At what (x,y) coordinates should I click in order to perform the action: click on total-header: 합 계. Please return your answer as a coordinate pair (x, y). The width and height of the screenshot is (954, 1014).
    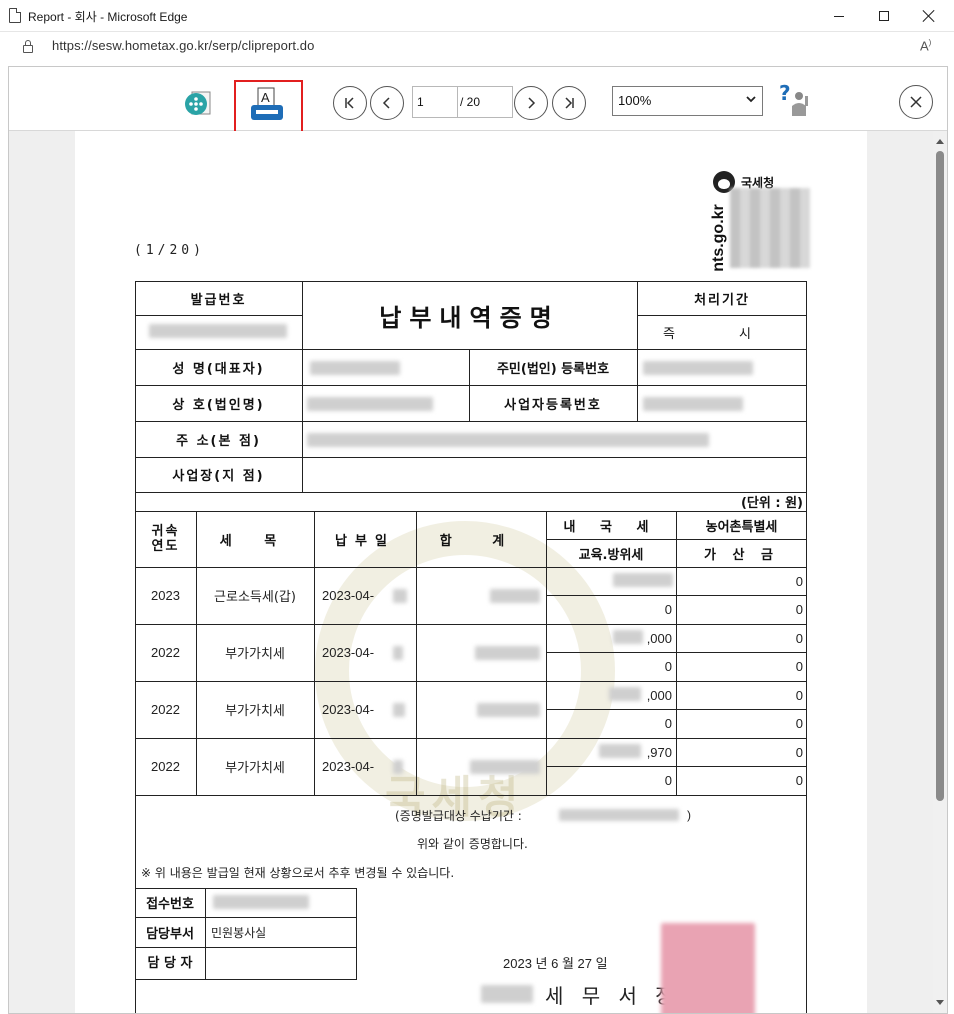
    Looking at the image, I should click on (481, 541).